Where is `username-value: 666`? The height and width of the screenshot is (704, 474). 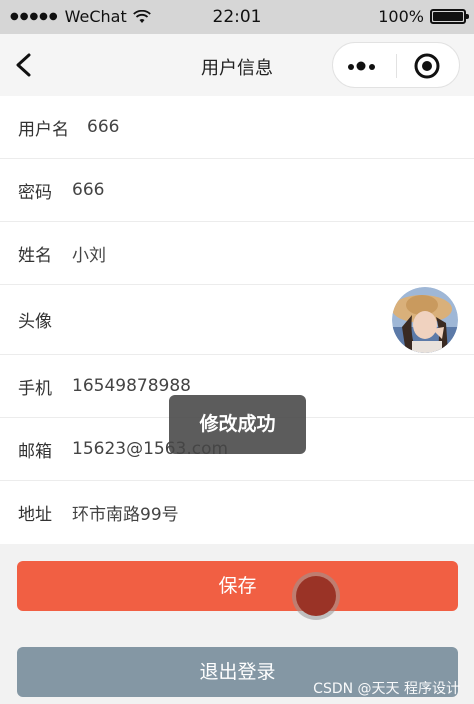
username-value: 666 is located at coordinates (103, 127).